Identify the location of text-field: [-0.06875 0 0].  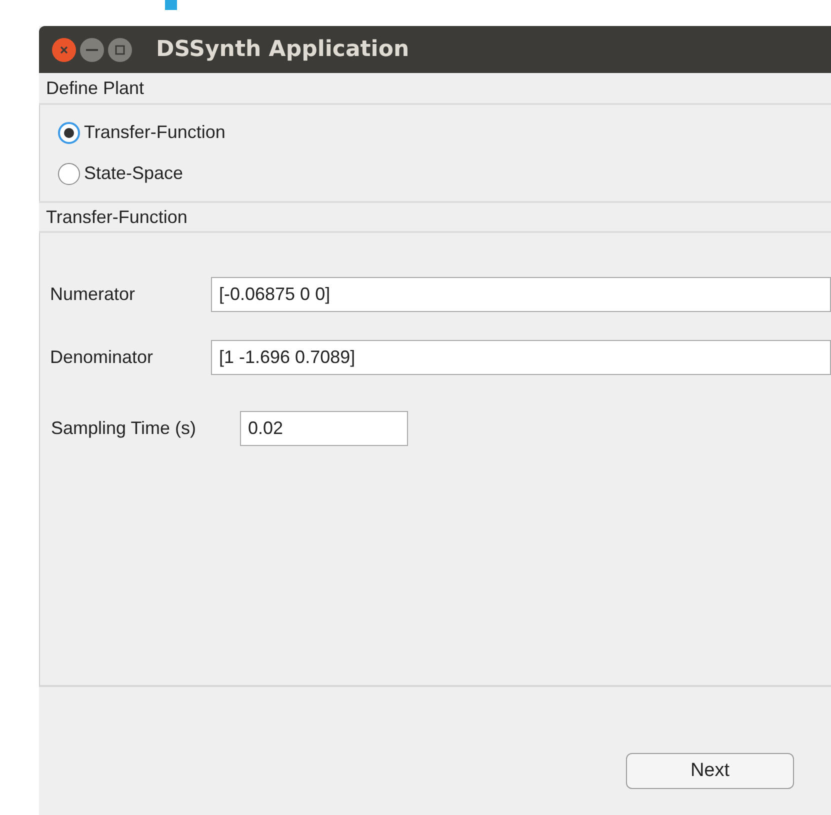
(521, 294).